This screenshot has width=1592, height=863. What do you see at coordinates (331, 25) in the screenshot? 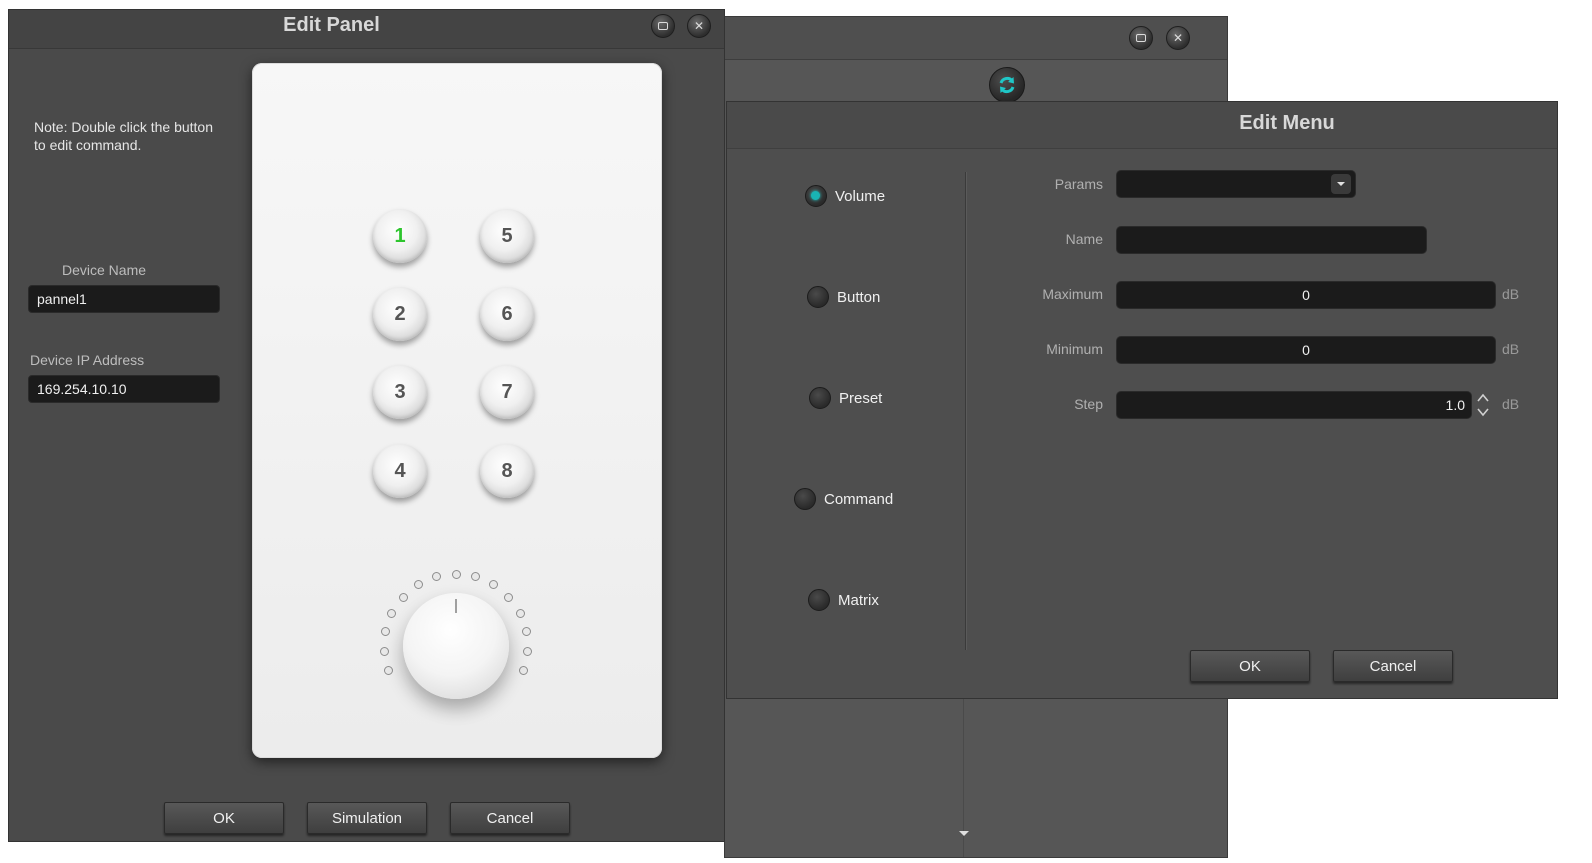
I see `edit-panel-title: Edit Panel` at bounding box center [331, 25].